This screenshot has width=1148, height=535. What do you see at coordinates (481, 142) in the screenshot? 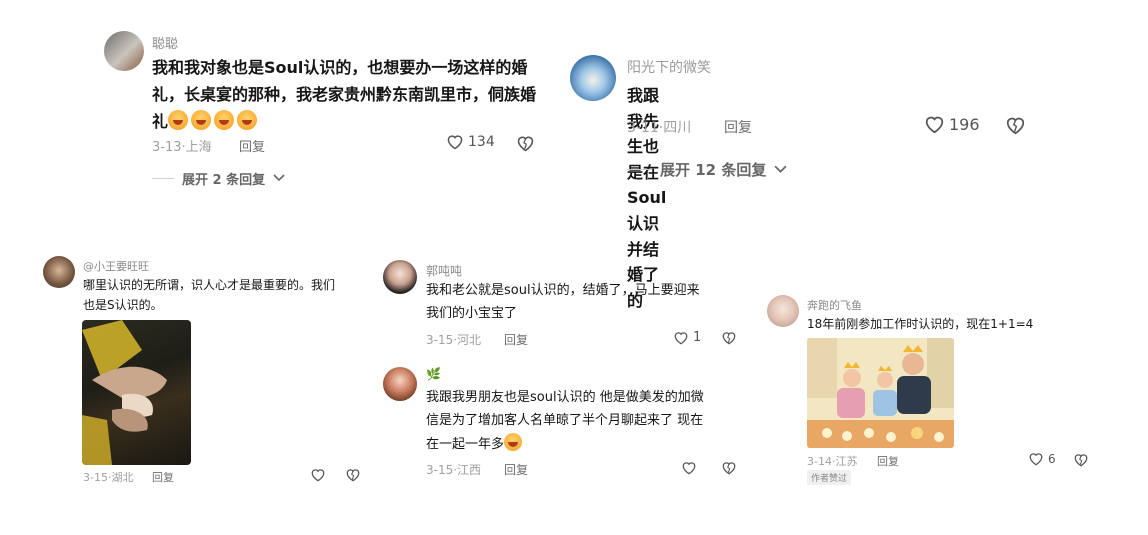
I see `like-count: 134` at bounding box center [481, 142].